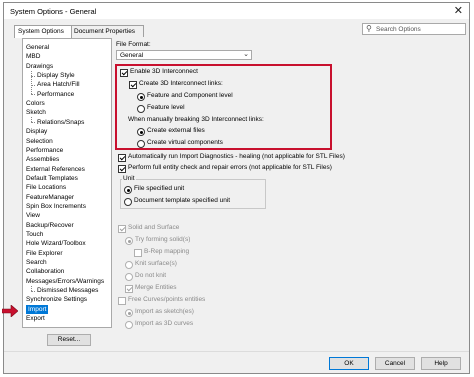 This screenshot has height=377, width=474. What do you see at coordinates (133, 85) in the screenshot?
I see `create-links-checkbox` at bounding box center [133, 85].